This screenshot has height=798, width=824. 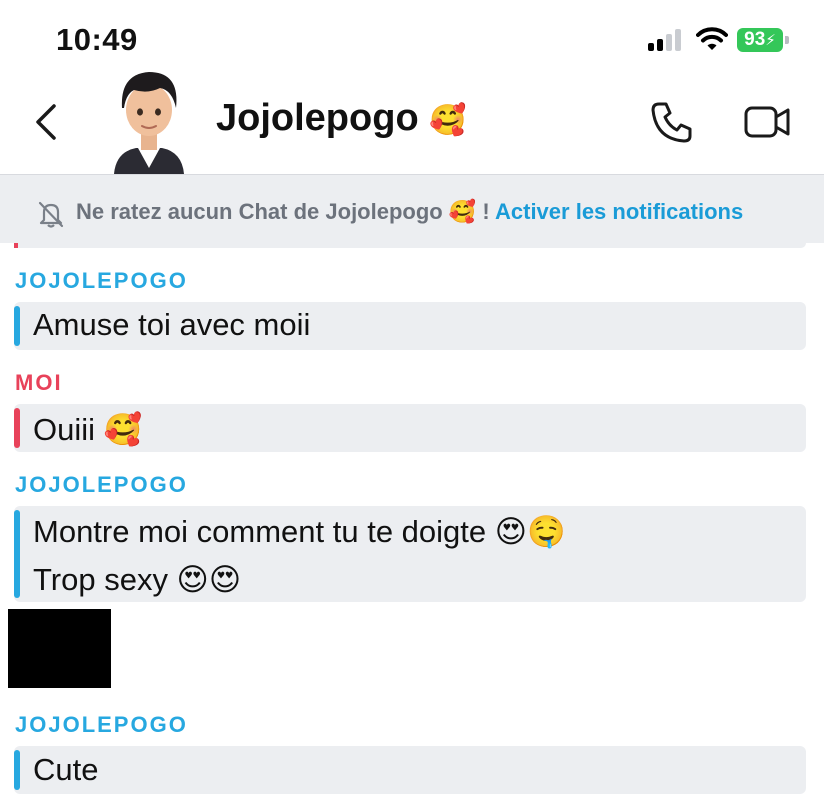 I want to click on battery-level: 93, so click(x=755, y=39).